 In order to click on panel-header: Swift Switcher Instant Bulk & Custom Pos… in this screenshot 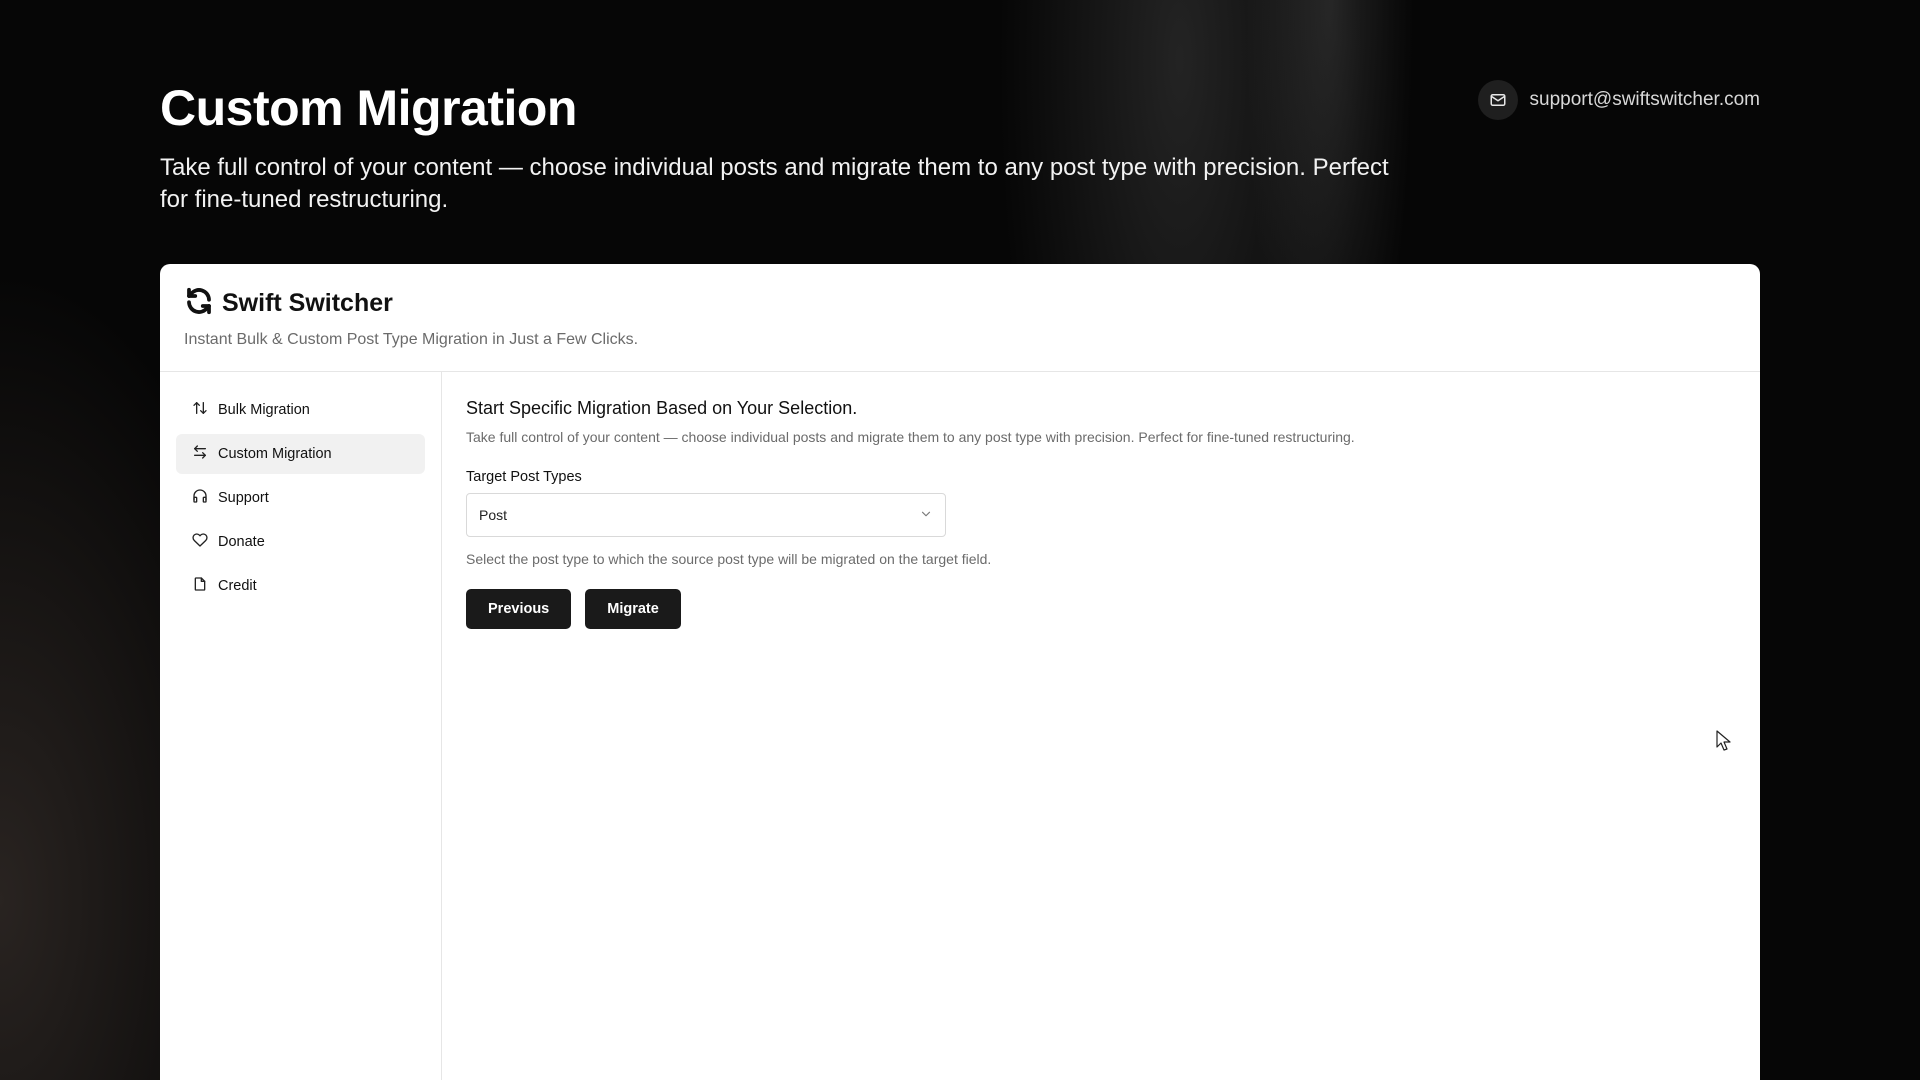, I will do `click(960, 318)`.